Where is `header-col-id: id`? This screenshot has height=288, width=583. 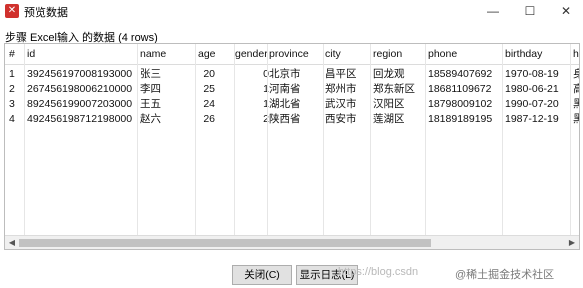 header-col-id: id is located at coordinates (82, 54).